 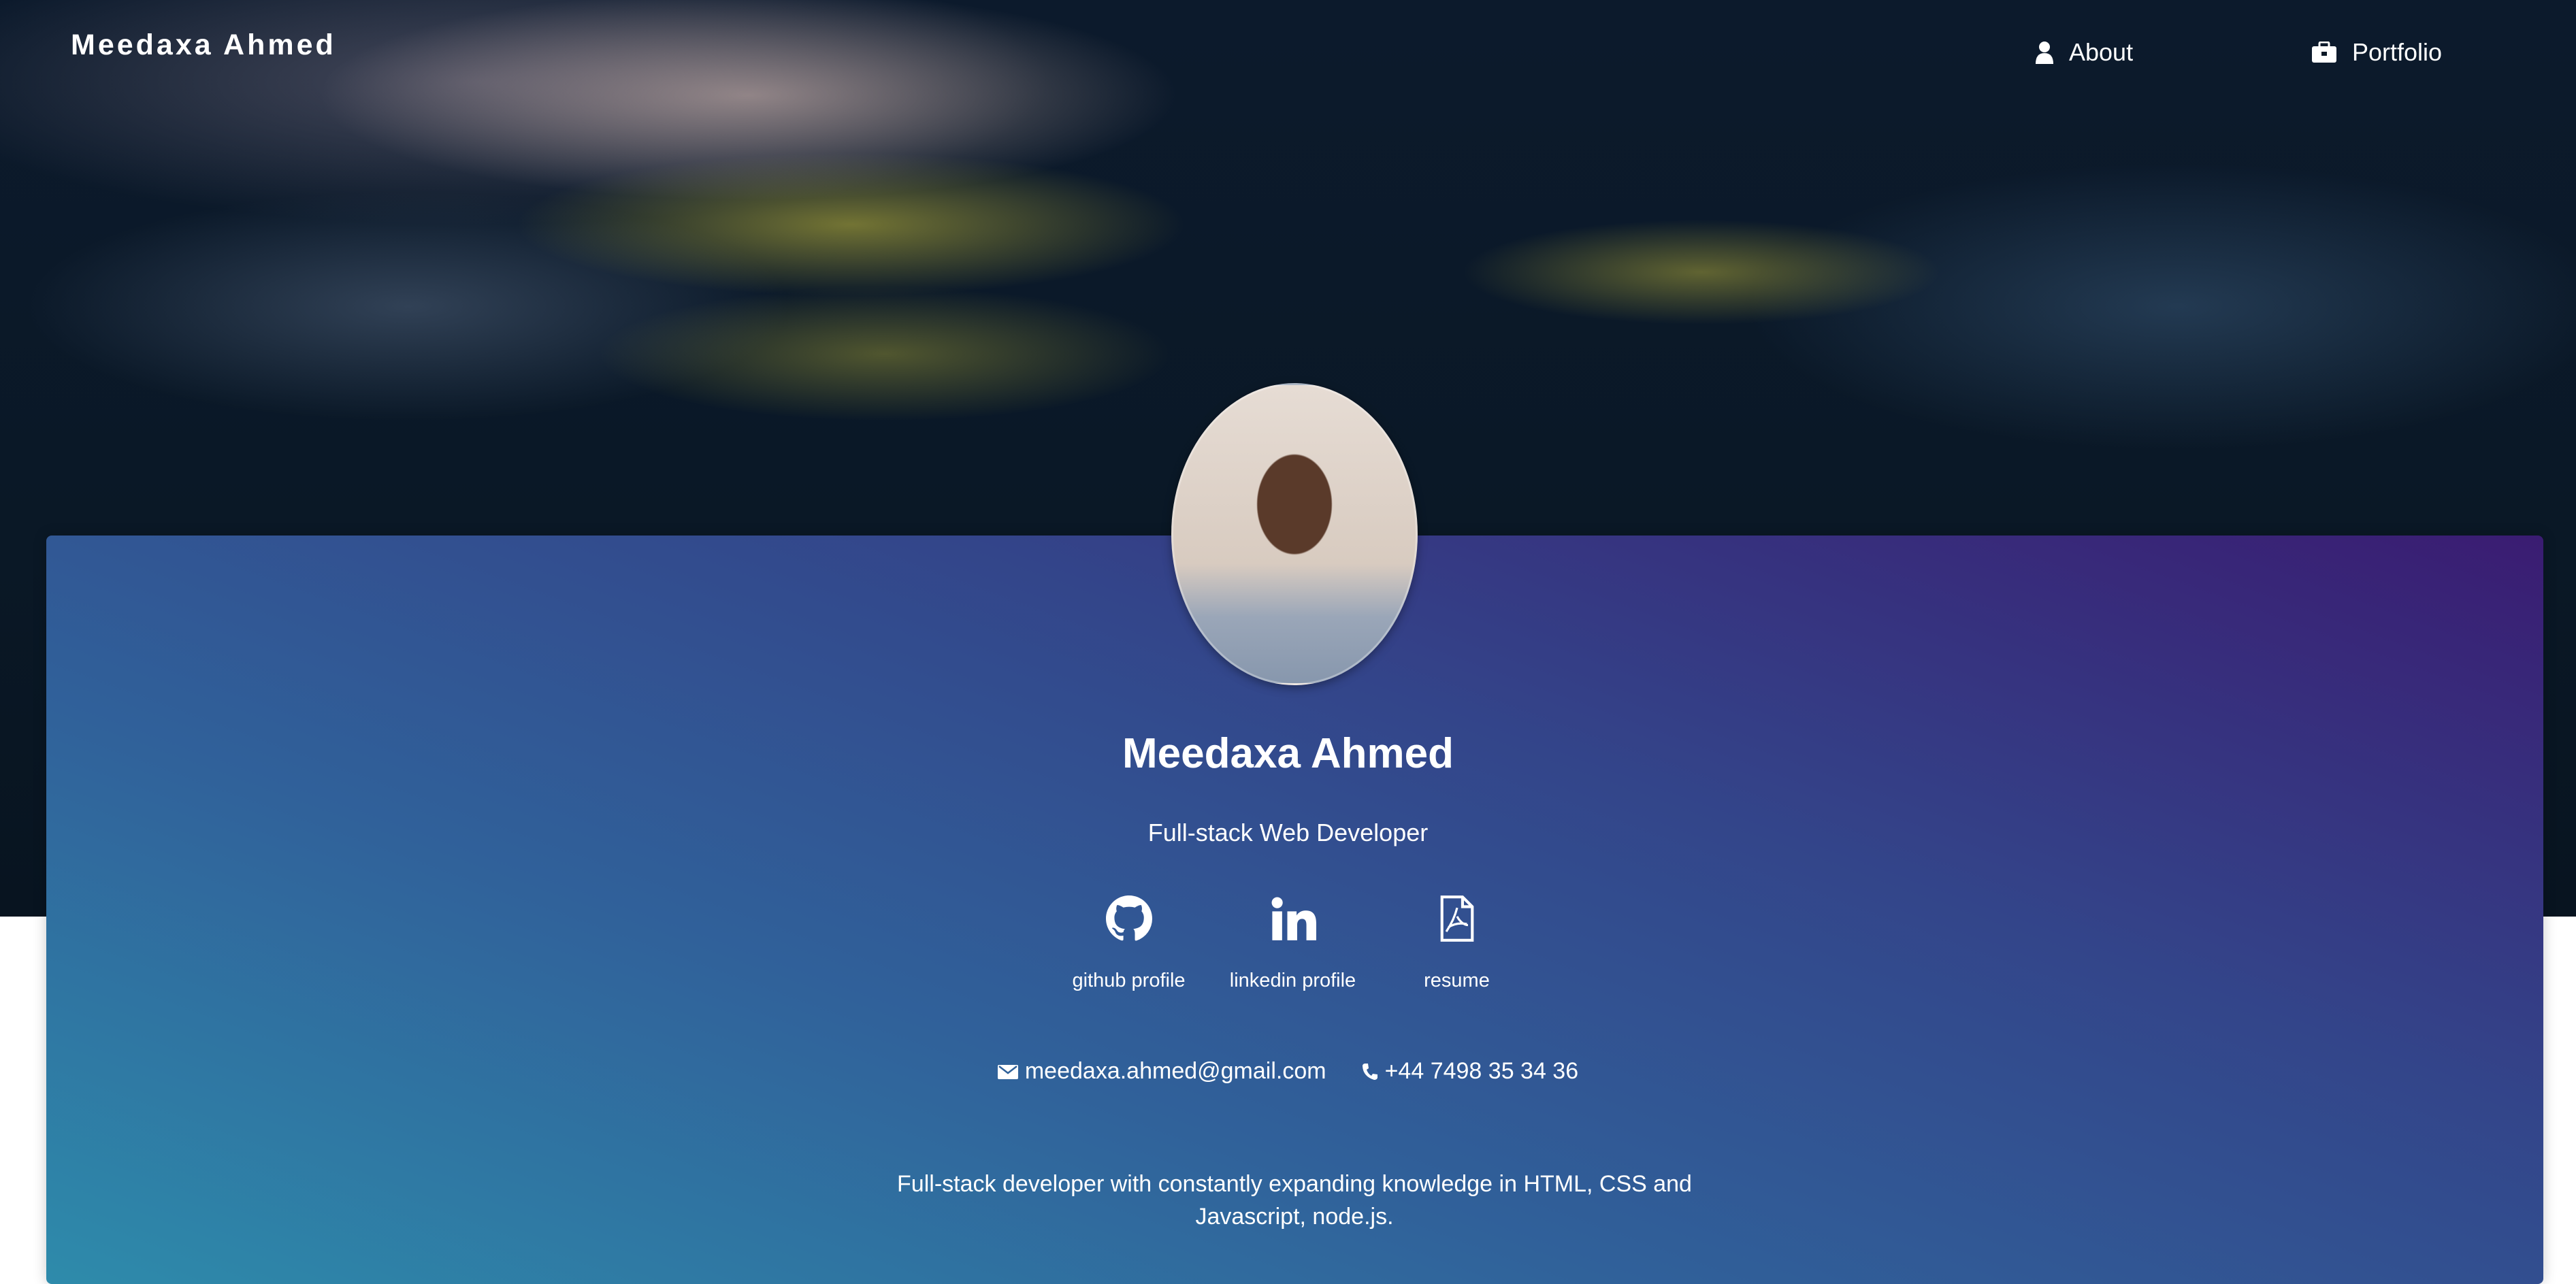 I want to click on briefcase-icon, so click(x=2324, y=52).